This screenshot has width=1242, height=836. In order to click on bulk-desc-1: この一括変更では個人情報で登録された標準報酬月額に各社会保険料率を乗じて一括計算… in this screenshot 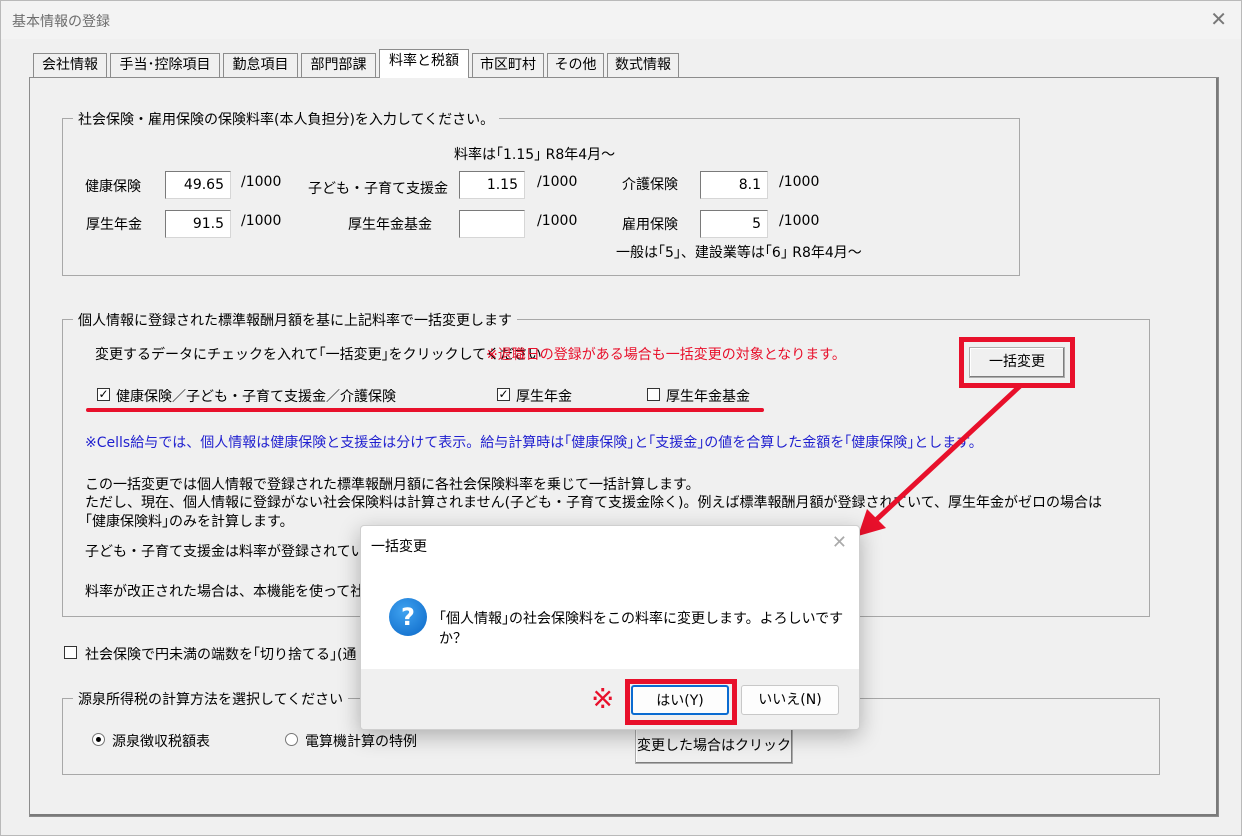, I will do `click(392, 485)`.